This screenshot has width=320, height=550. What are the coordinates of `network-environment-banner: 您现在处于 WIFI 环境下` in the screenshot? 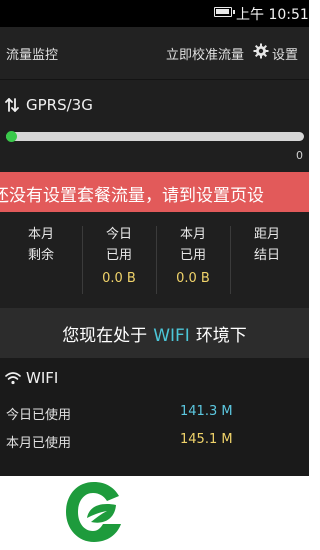 It's located at (154, 333).